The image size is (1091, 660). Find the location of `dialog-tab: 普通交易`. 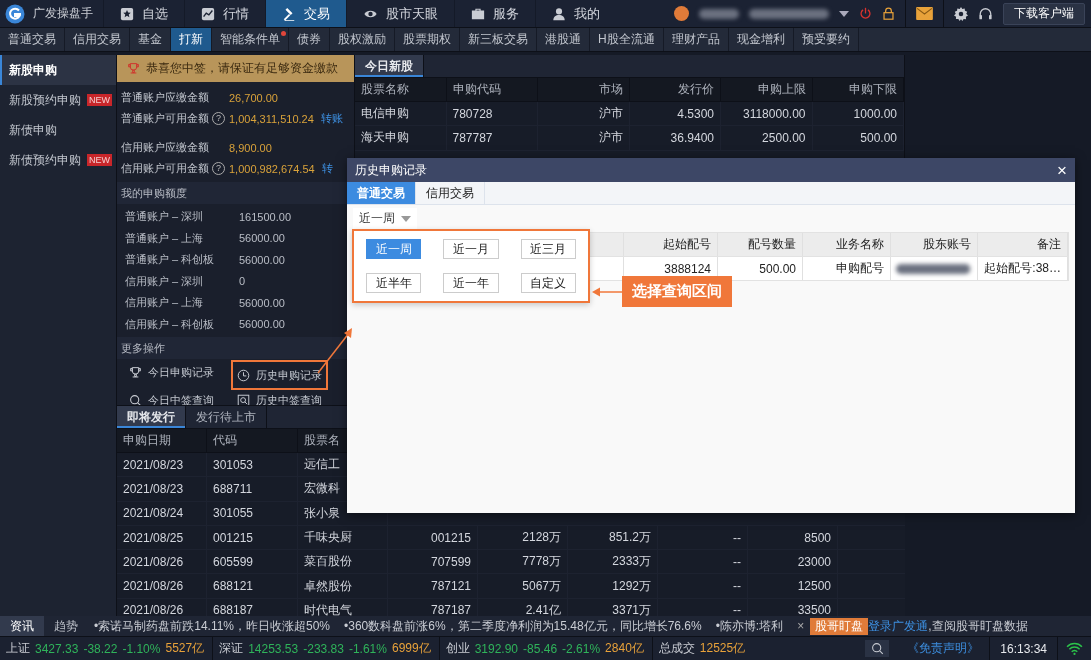

dialog-tab: 普通交易 is located at coordinates (381, 193).